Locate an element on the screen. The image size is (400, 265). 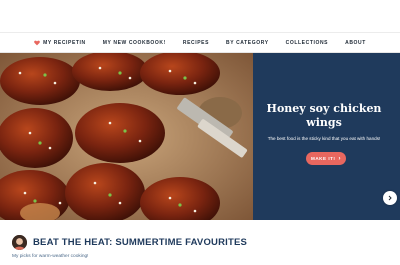
nav-item-my-recipetin: MY RECIPETIN is located at coordinates (60, 43).